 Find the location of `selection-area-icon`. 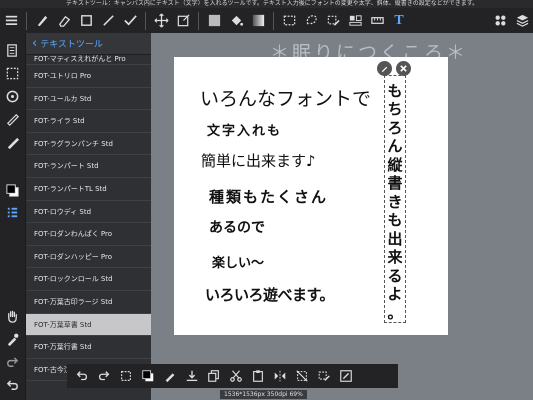

selection-area-icon is located at coordinates (12, 73).